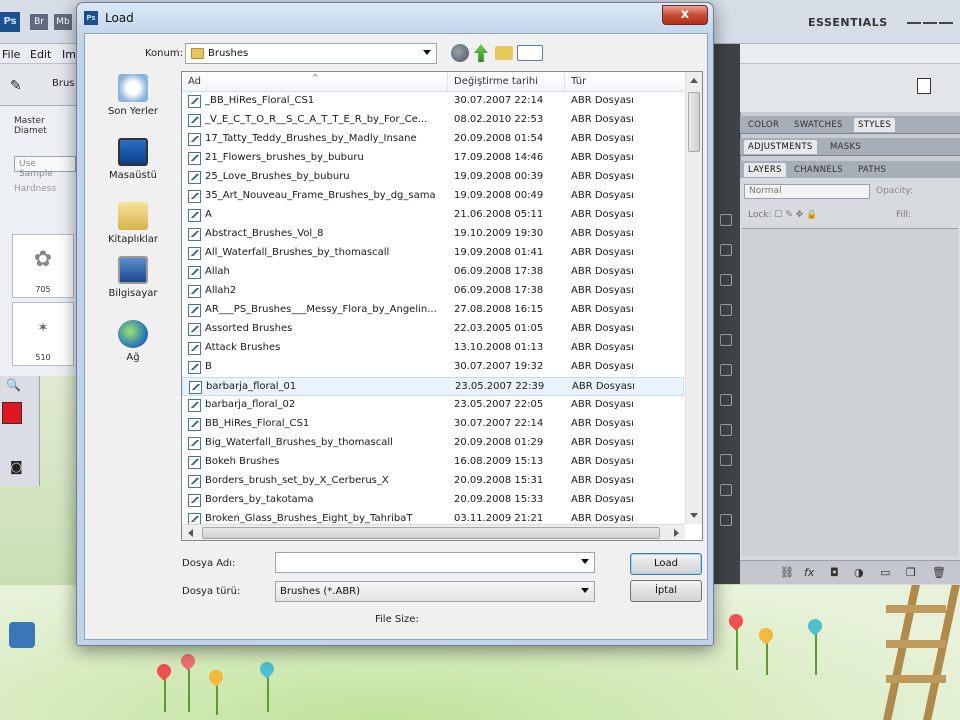  I want to click on horizontal-scrollbar, so click(433, 532).